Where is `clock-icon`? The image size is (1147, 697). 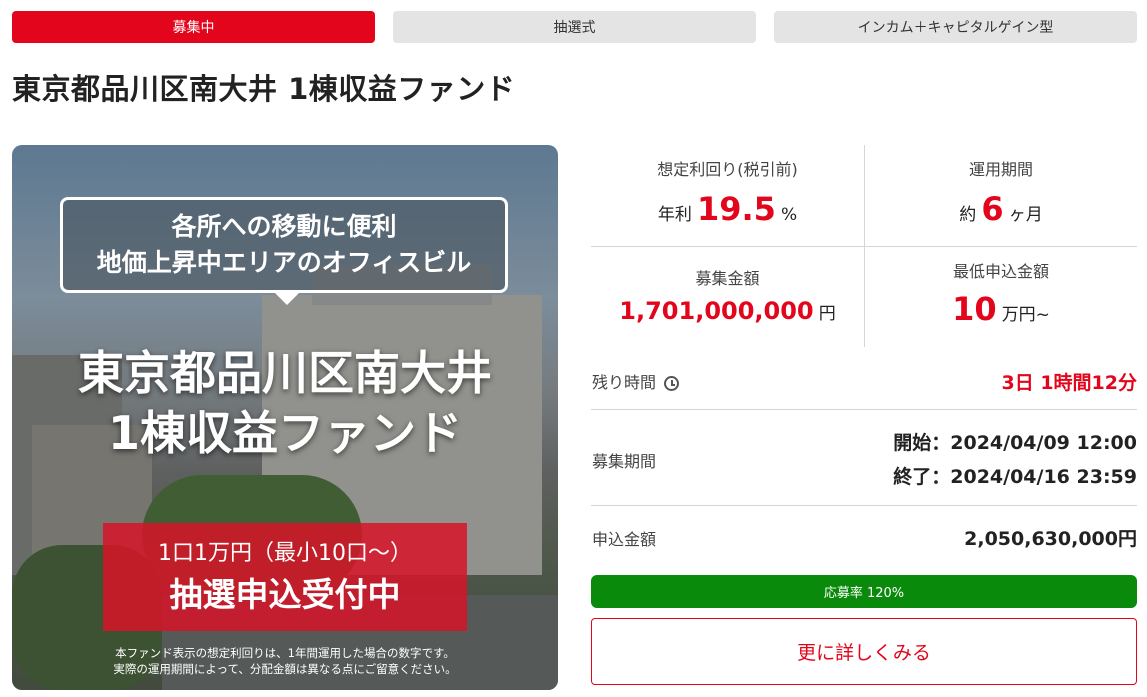 clock-icon is located at coordinates (672, 383).